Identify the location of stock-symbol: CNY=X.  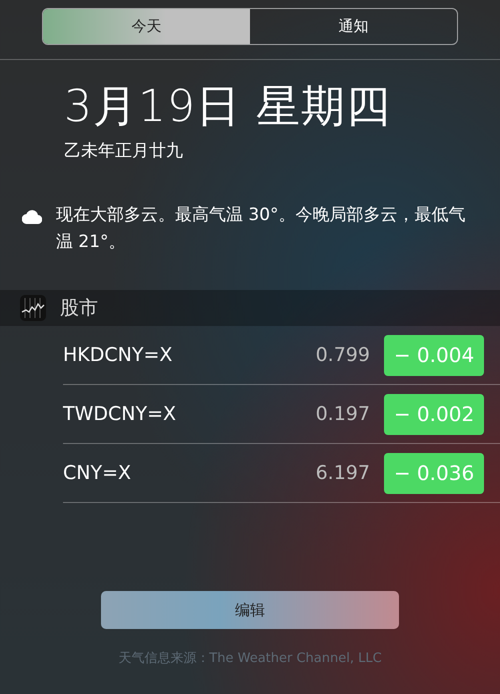
(97, 473).